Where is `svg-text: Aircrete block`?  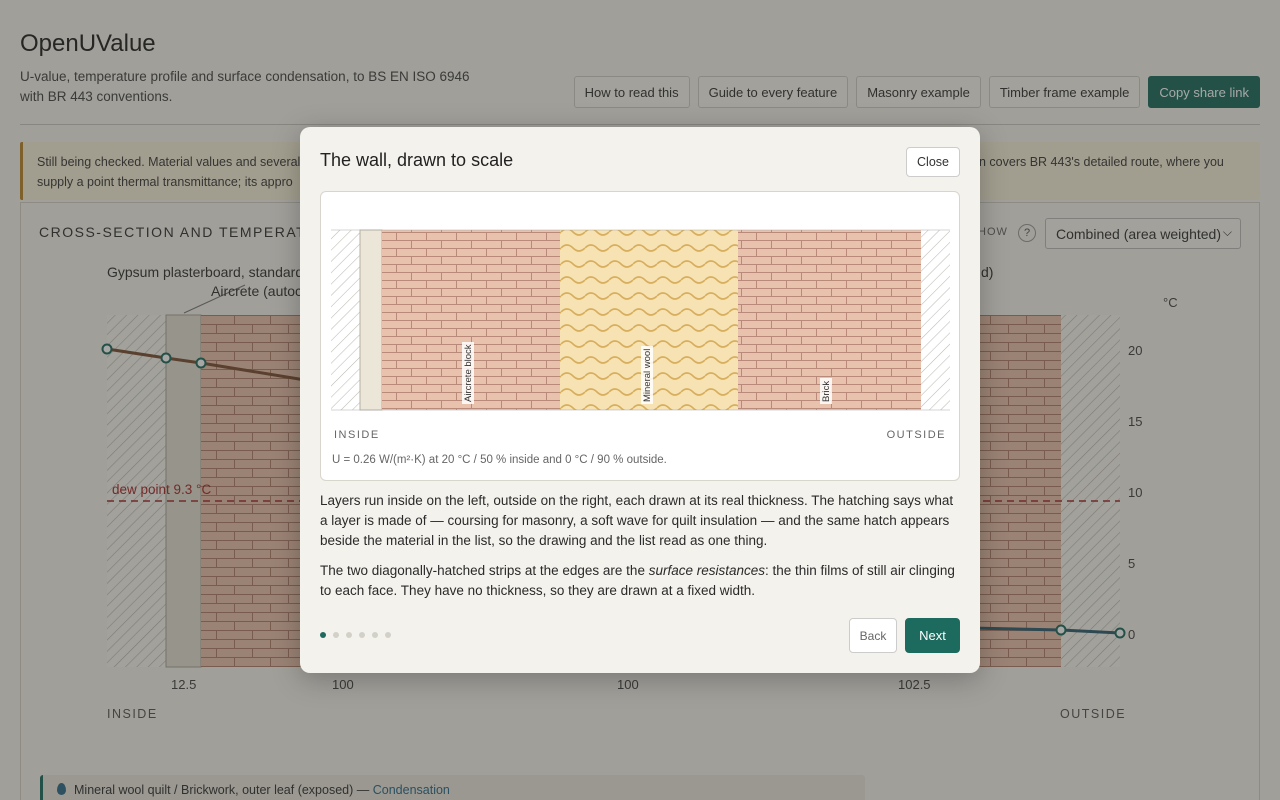 svg-text: Aircrete block is located at coordinates (468, 373).